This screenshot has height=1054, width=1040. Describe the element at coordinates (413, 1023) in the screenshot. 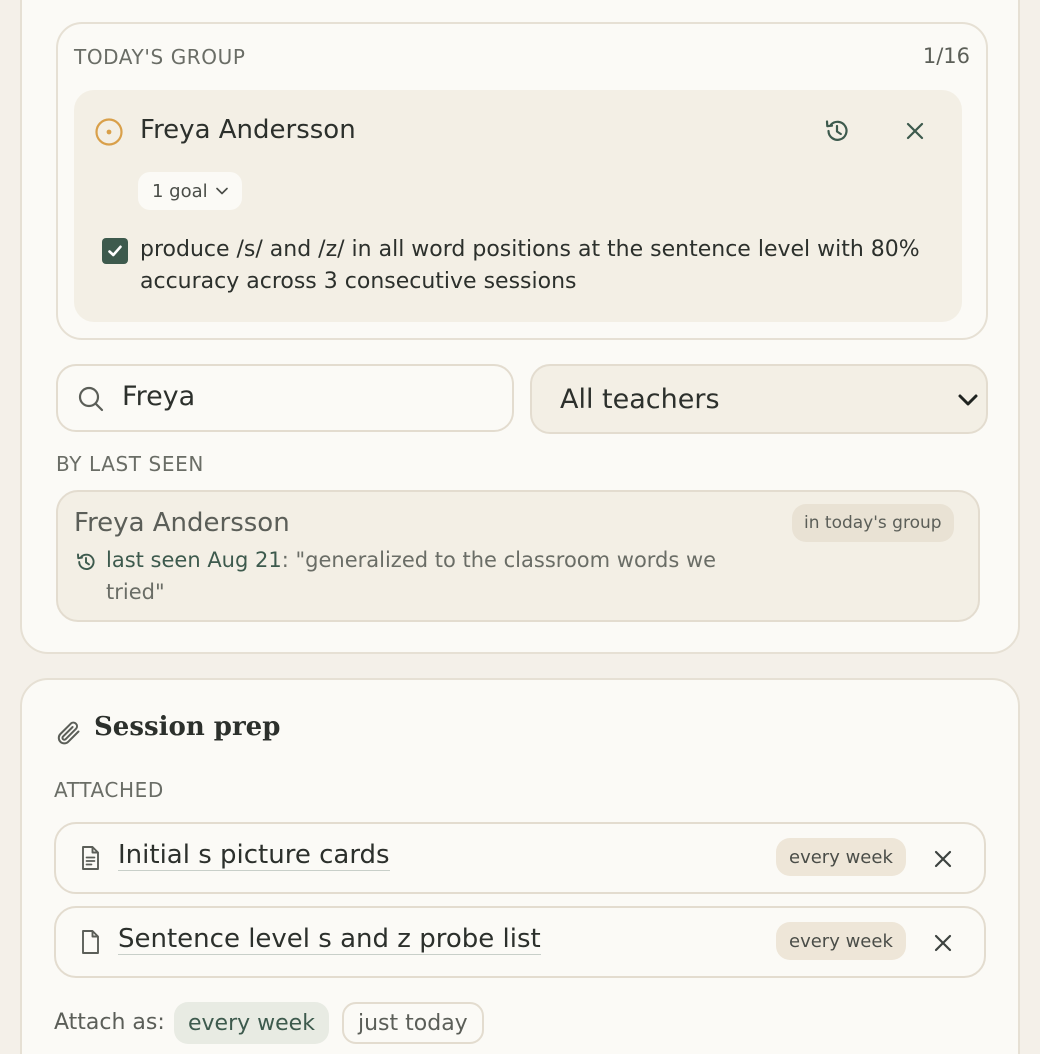

I see `attach-option-just-today: just today` at that location.